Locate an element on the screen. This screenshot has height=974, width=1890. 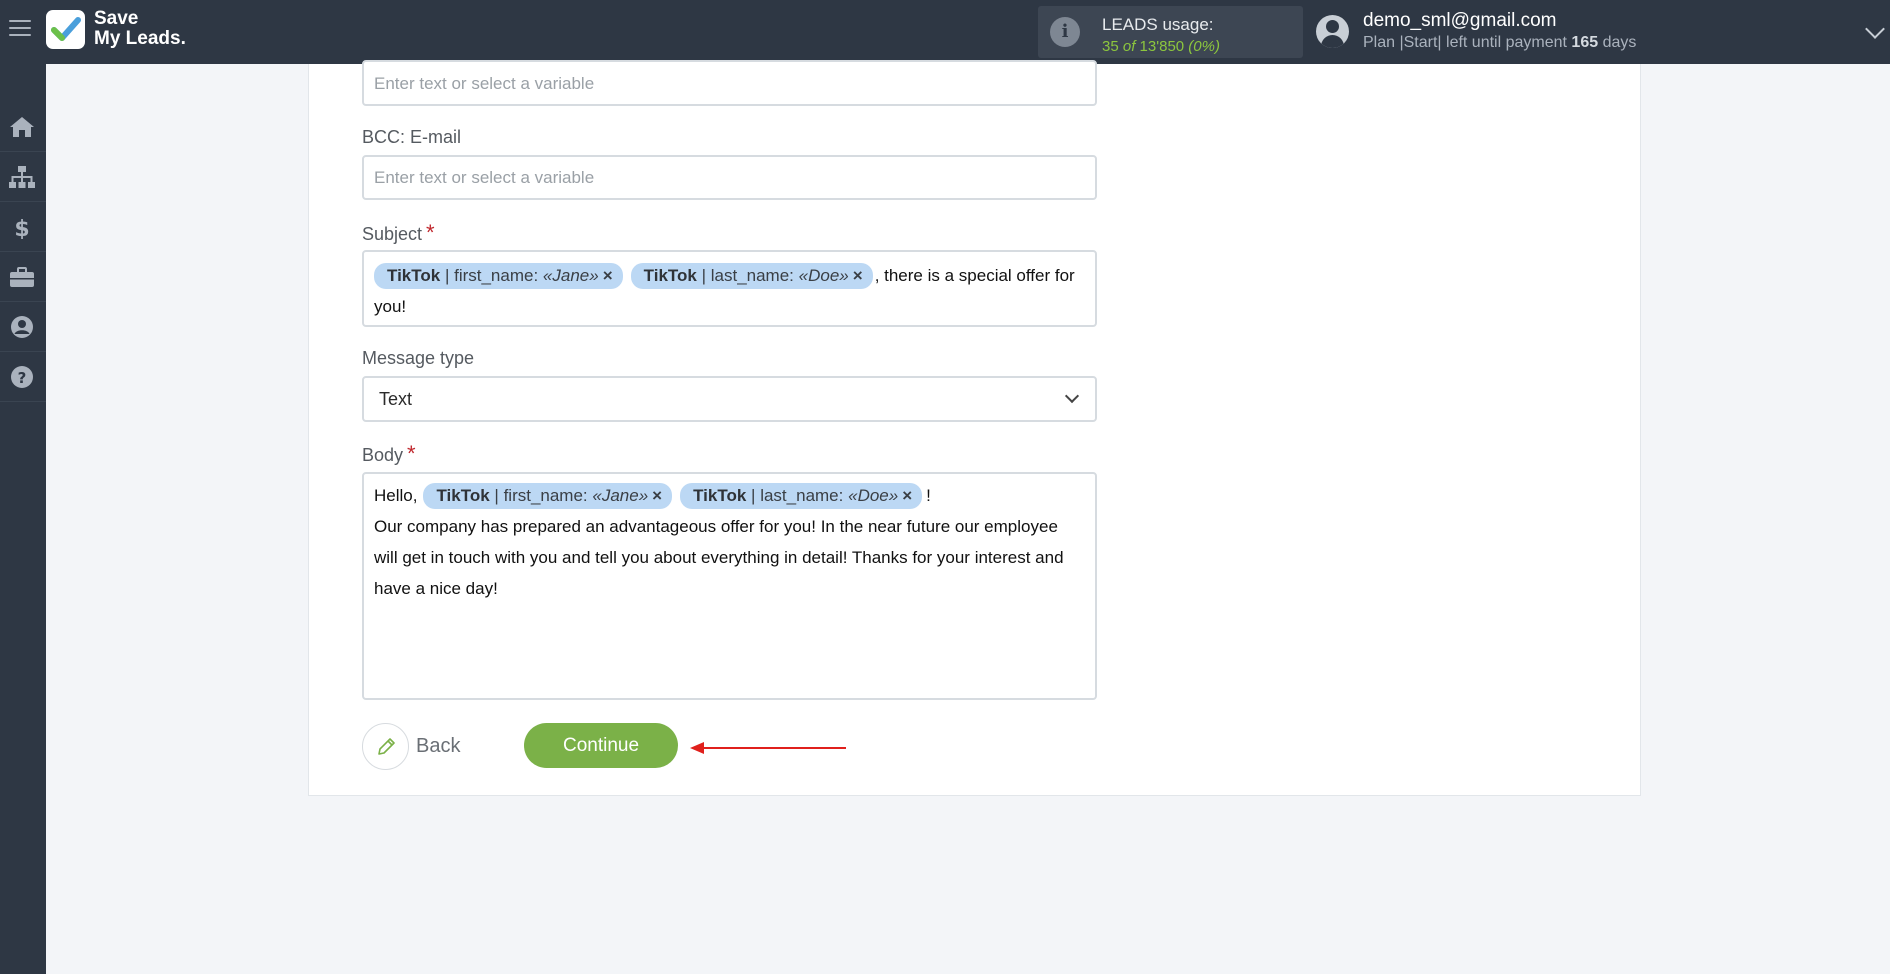
bcc-email-input: Enter text or select a variable is located at coordinates (729, 177).